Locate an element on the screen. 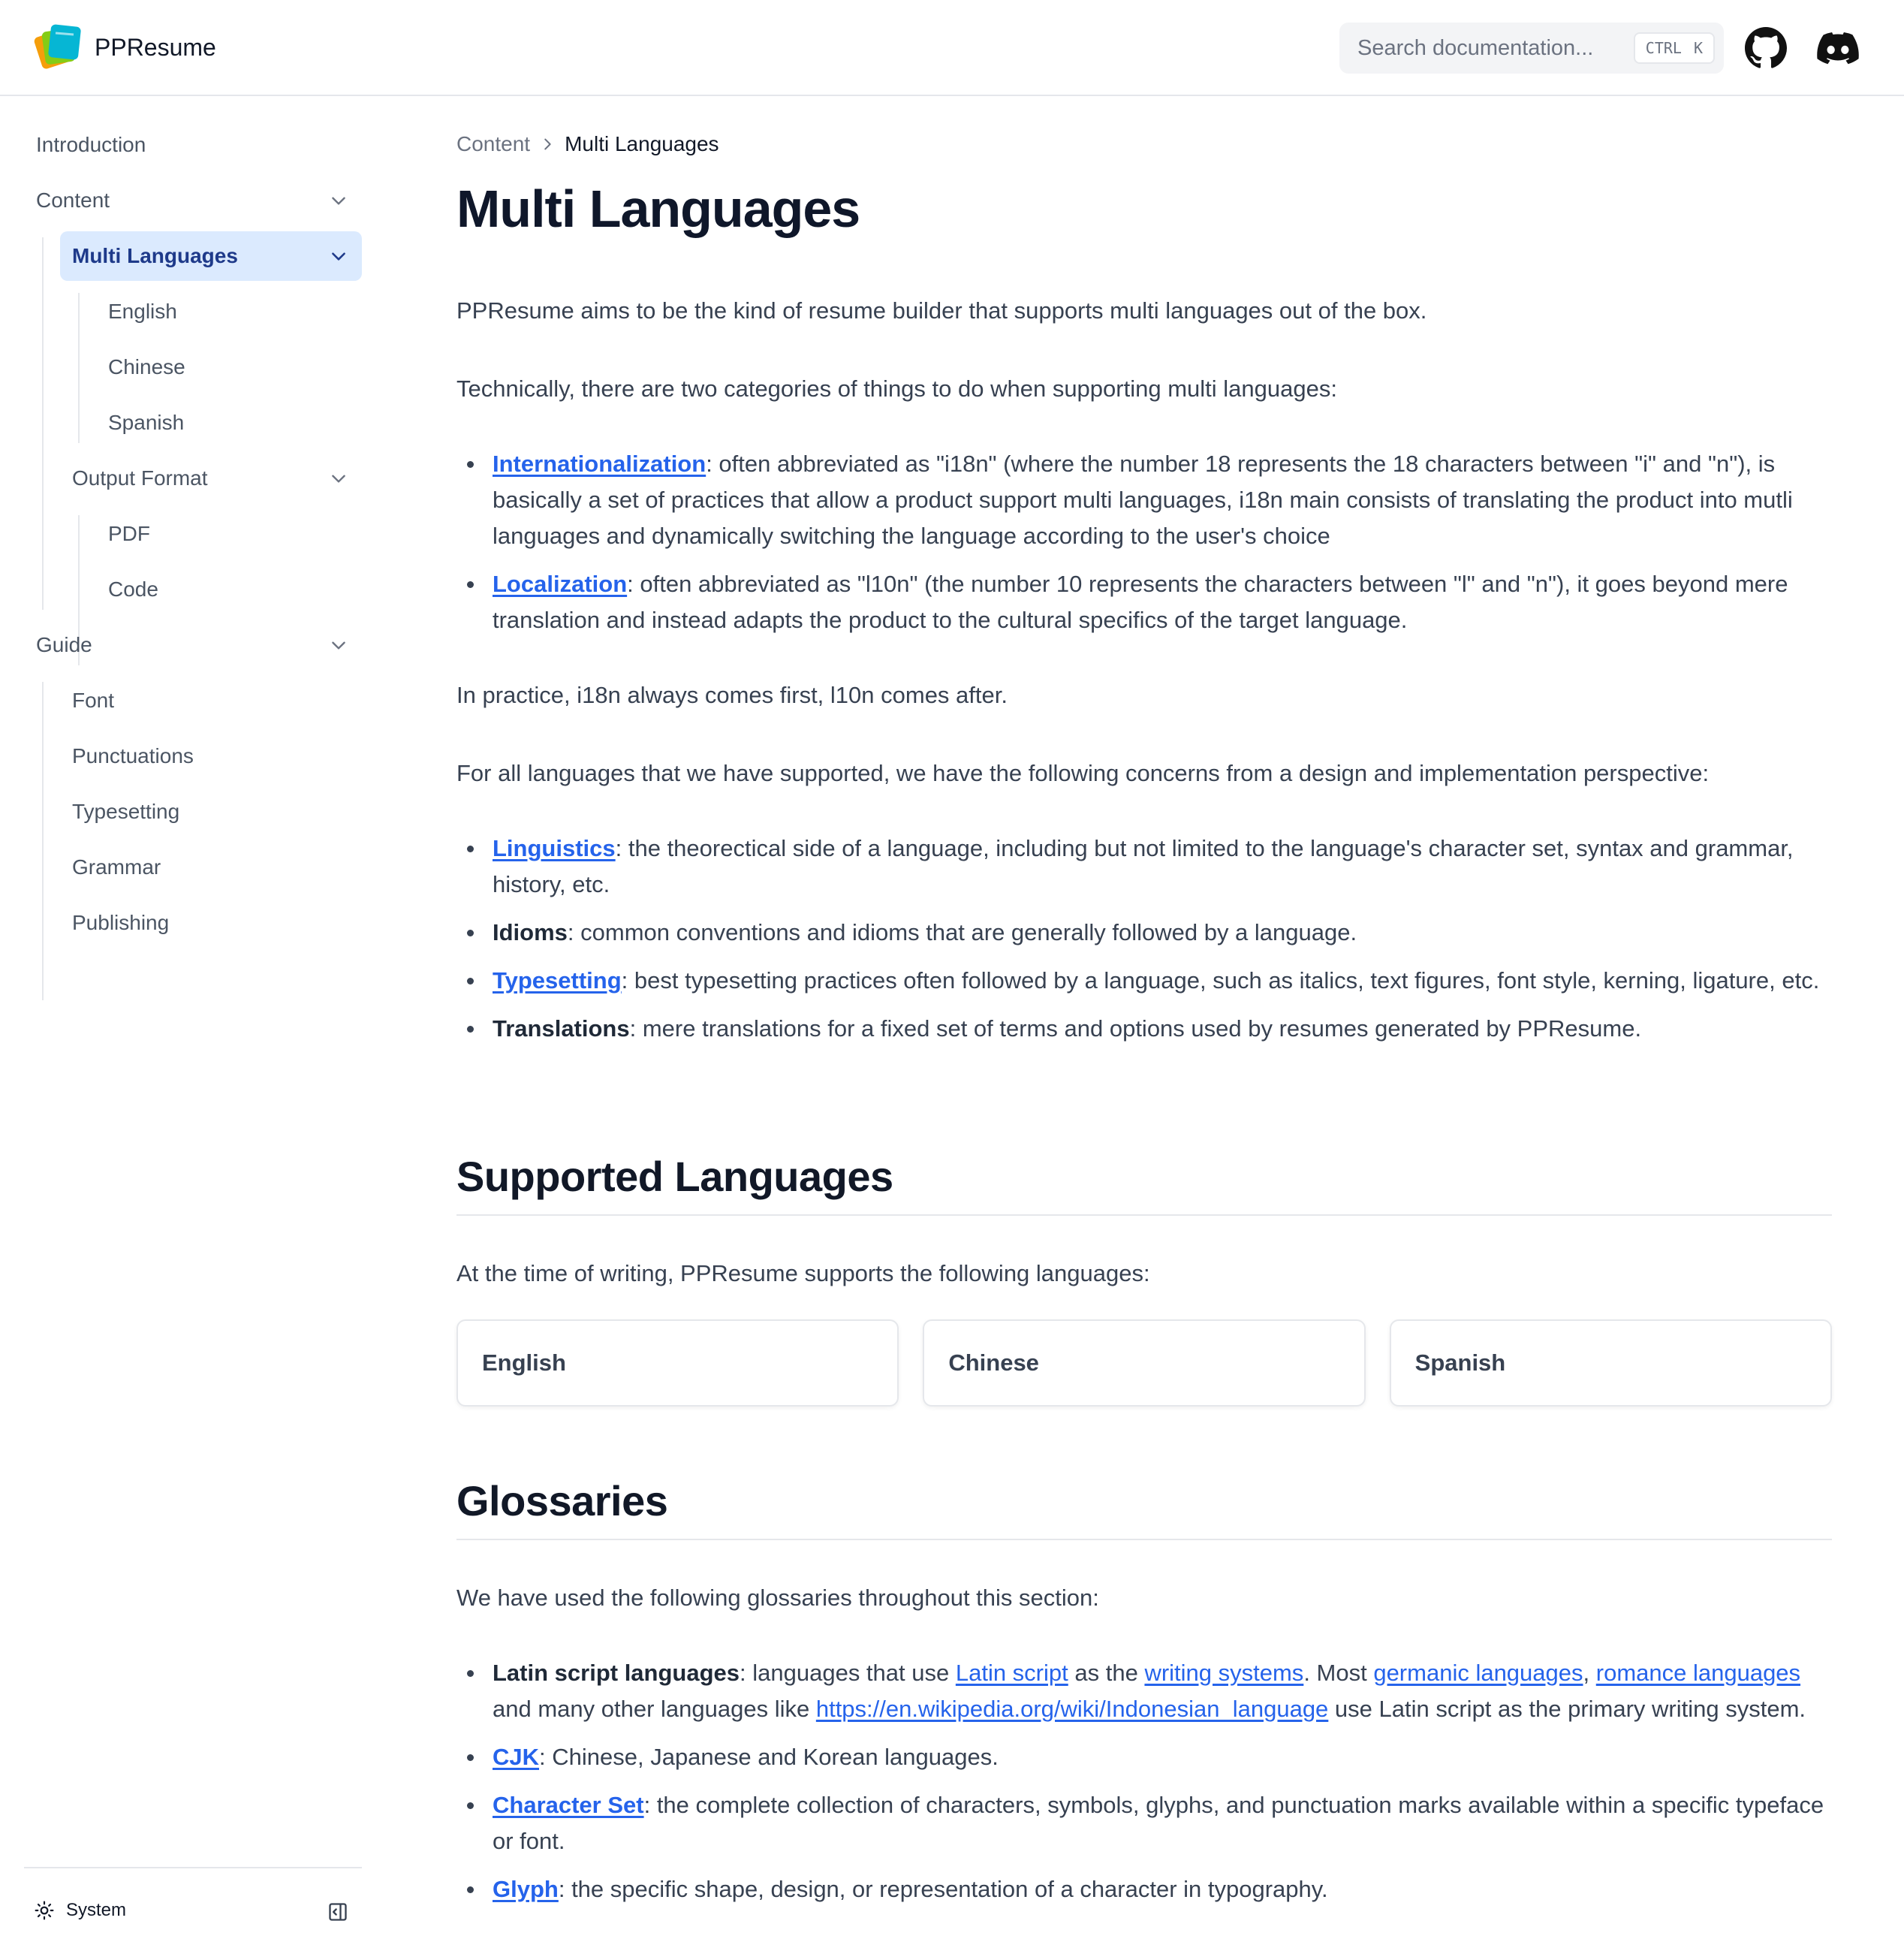 The height and width of the screenshot is (1960, 1904). discord-icon is located at coordinates (1838, 48).